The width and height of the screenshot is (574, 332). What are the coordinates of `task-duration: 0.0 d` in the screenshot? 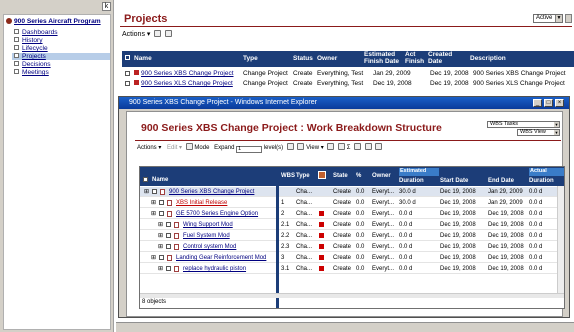 It's located at (406, 247).